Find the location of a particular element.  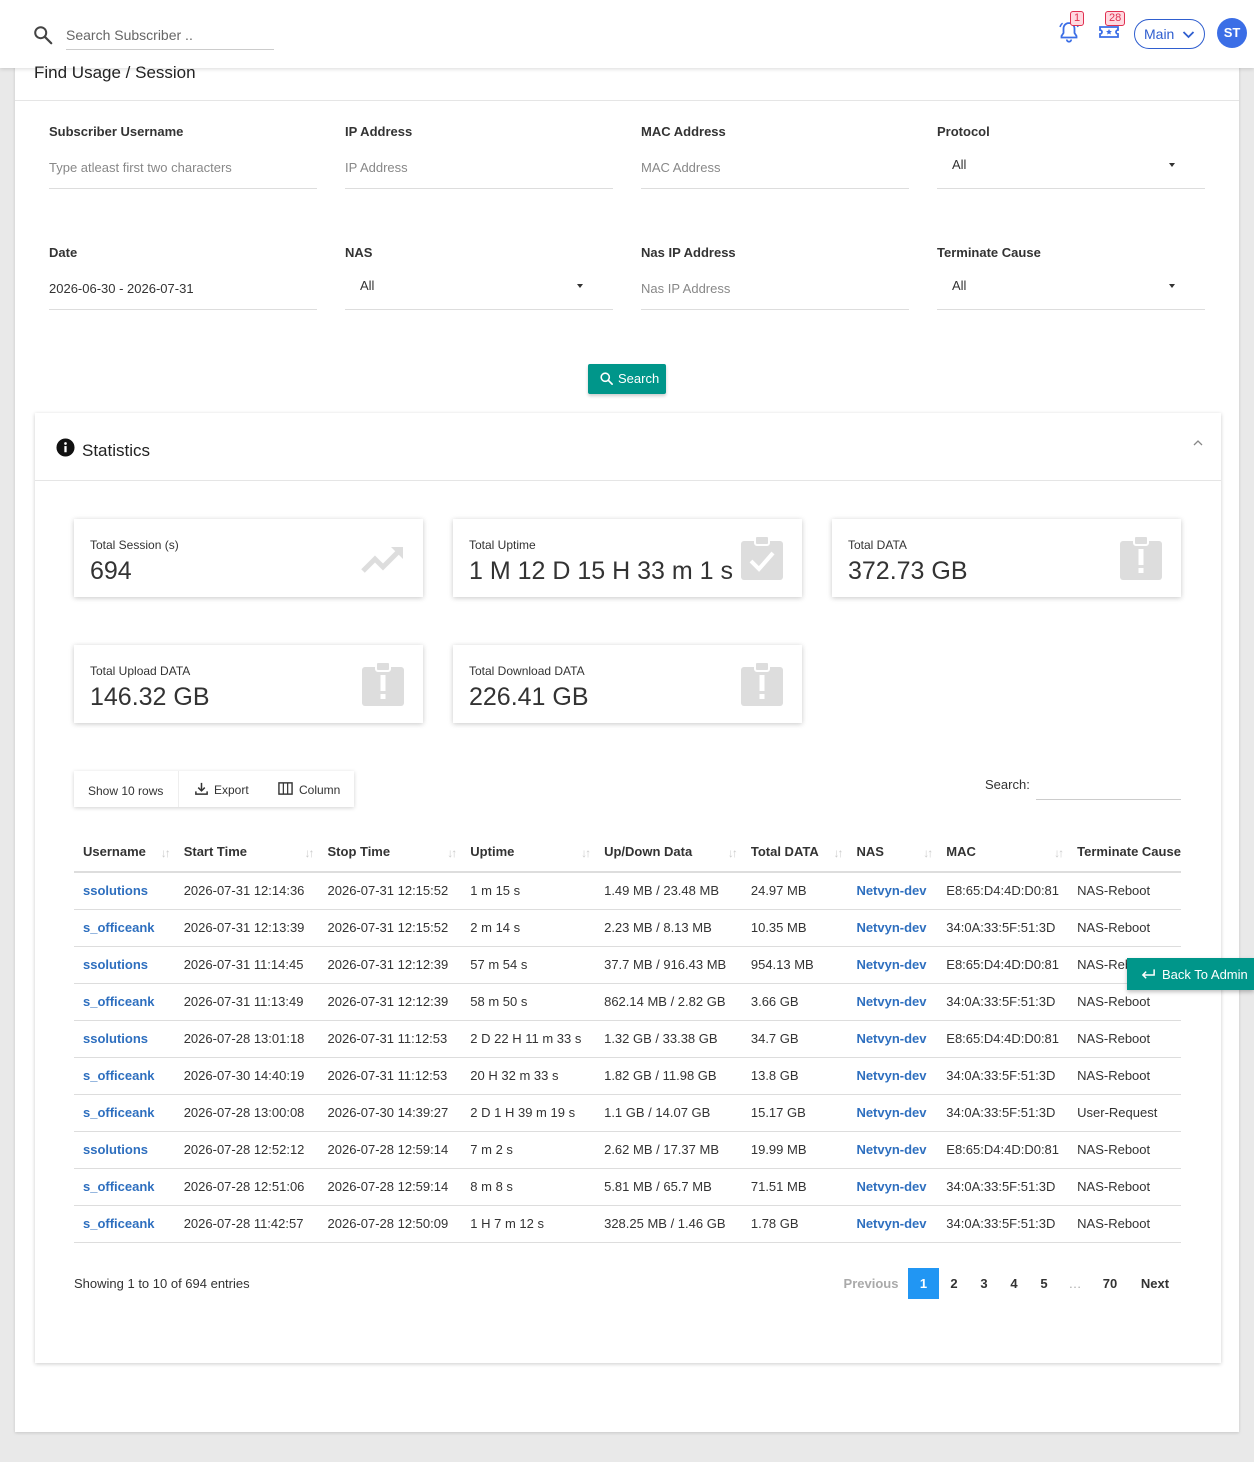

mac-input: MAC Address is located at coordinates (775, 169).